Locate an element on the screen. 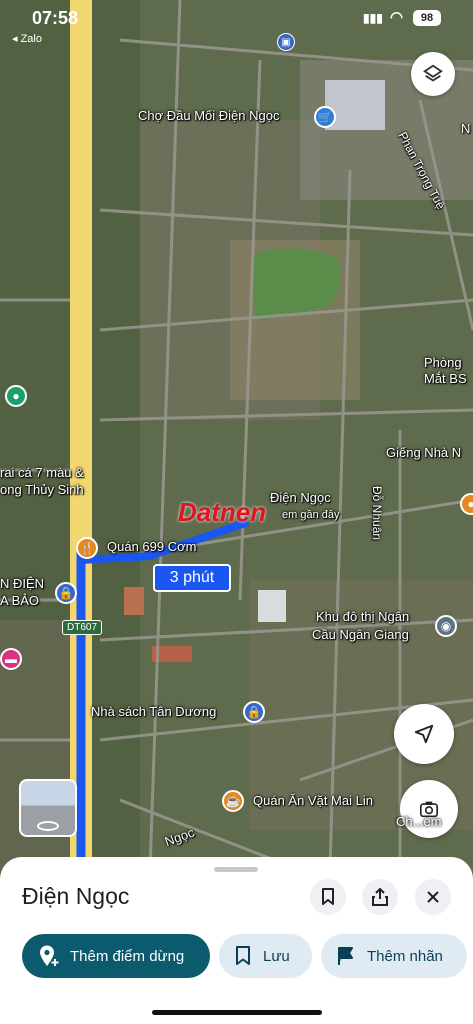 This screenshot has height=1024, width=473. sheet-drag-handle is located at coordinates (236, 869).